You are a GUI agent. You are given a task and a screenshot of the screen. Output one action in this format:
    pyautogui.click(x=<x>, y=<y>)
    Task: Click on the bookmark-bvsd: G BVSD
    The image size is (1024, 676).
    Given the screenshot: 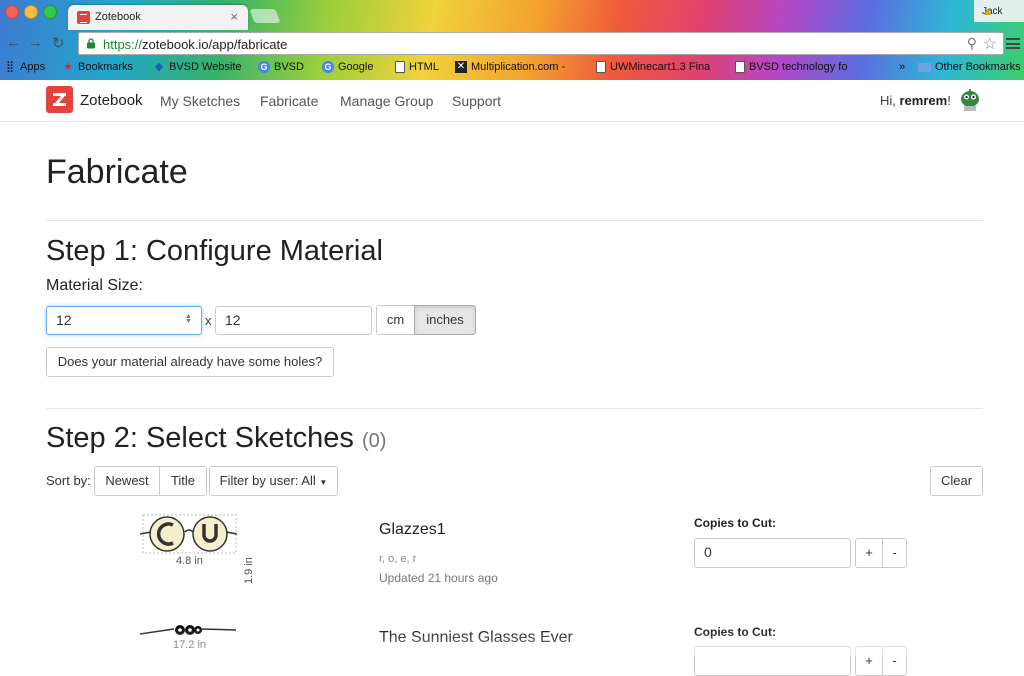 What is the action you would take?
    pyautogui.click(x=281, y=67)
    